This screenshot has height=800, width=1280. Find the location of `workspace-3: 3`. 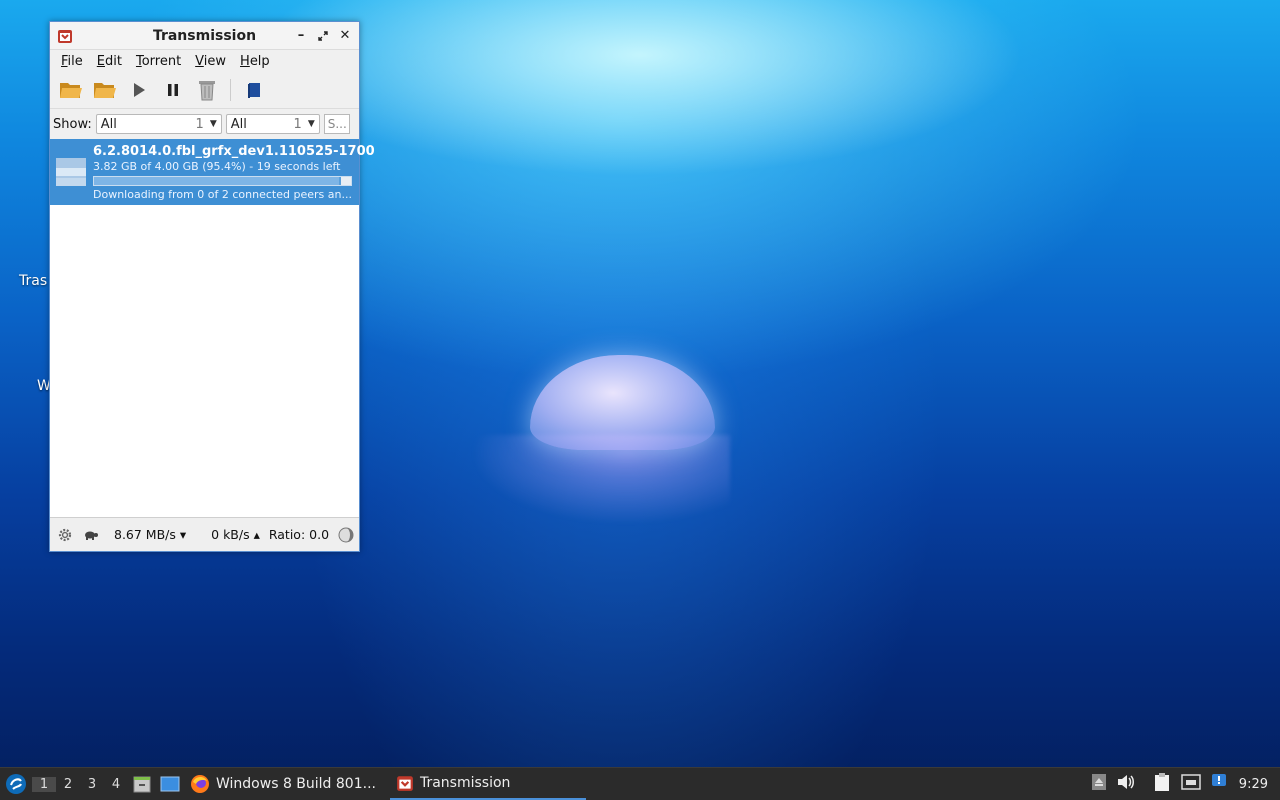

workspace-3: 3 is located at coordinates (92, 784).